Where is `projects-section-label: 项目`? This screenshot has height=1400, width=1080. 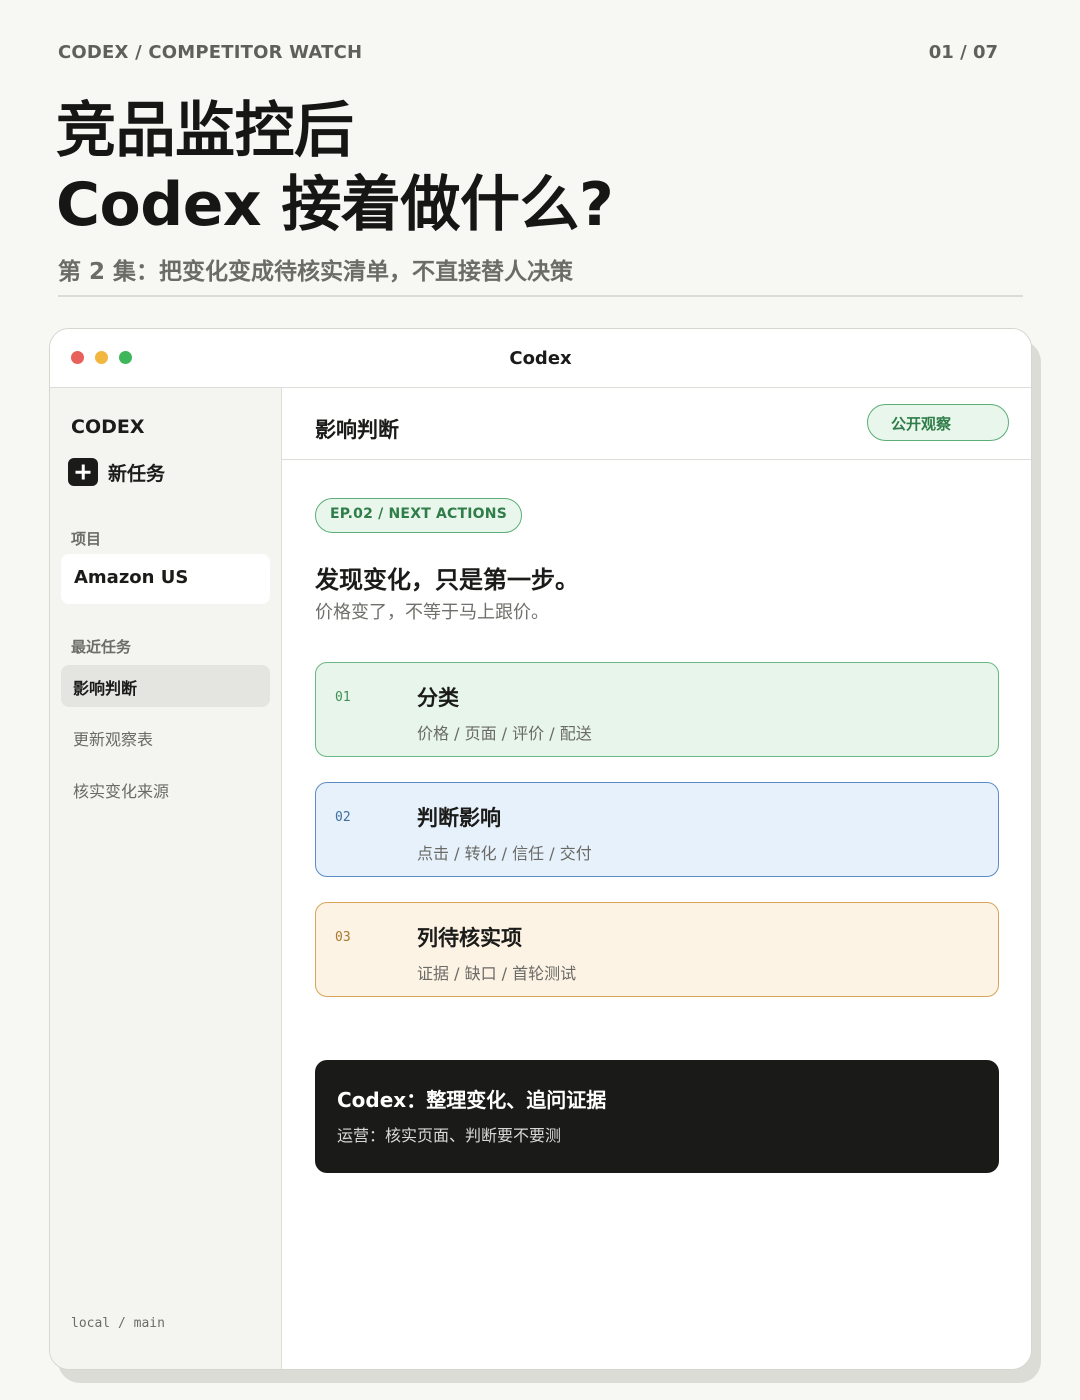
projects-section-label: 项目 is located at coordinates (86, 539).